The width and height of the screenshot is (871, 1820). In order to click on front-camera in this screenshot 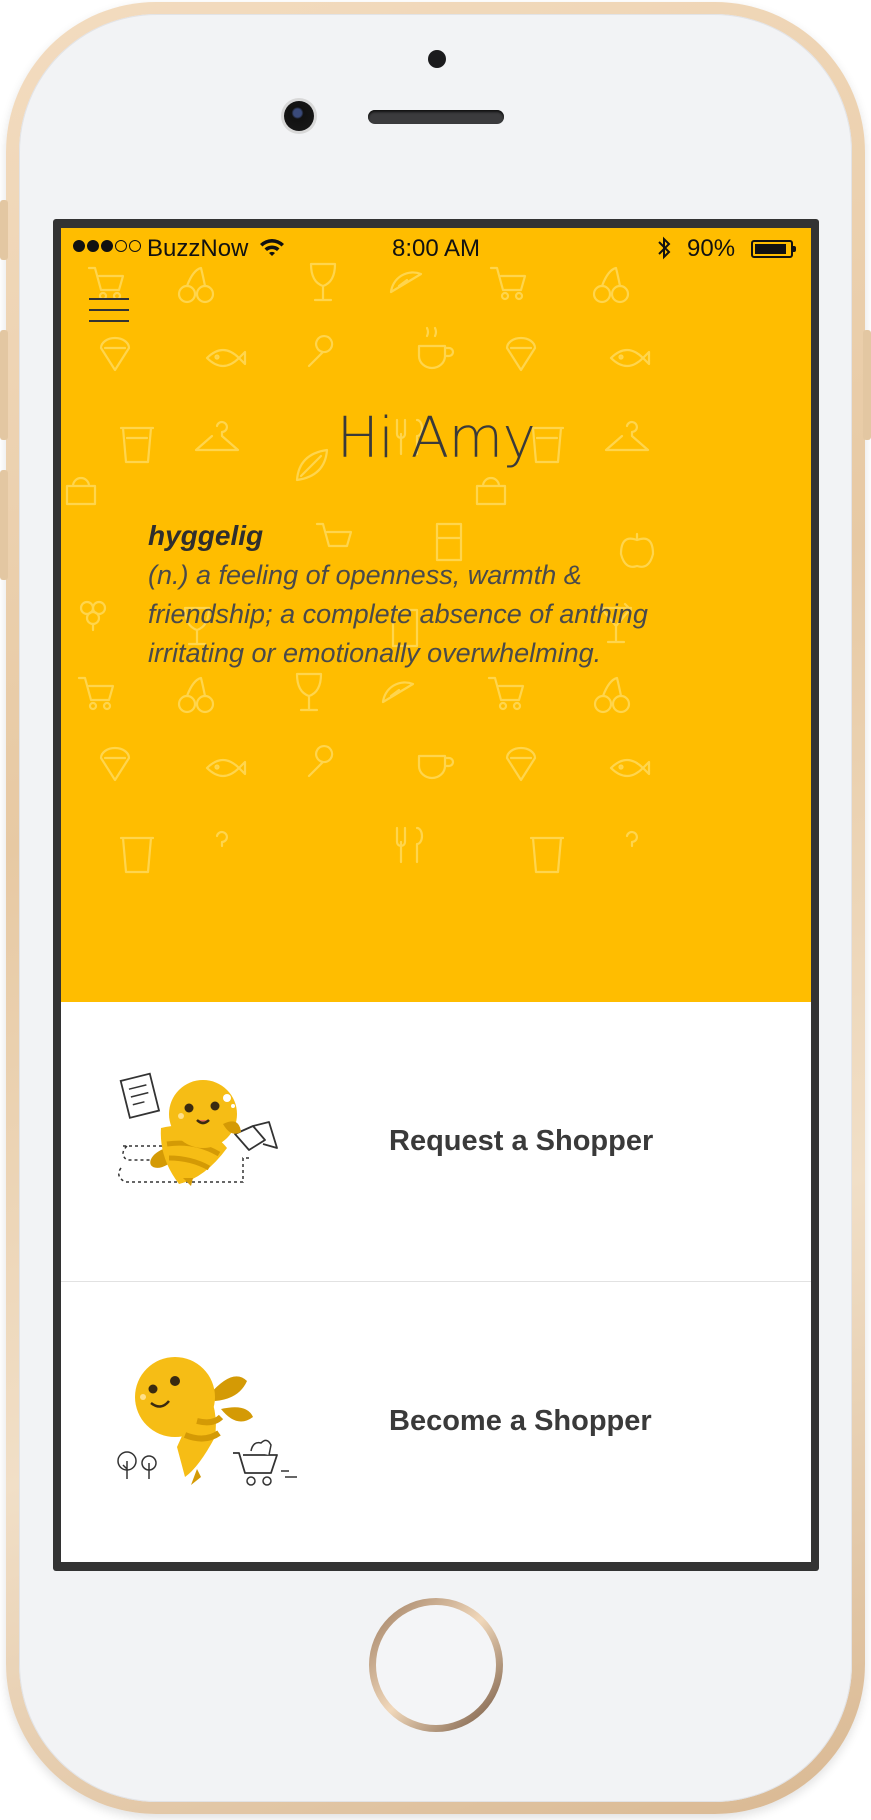, I will do `click(299, 116)`.